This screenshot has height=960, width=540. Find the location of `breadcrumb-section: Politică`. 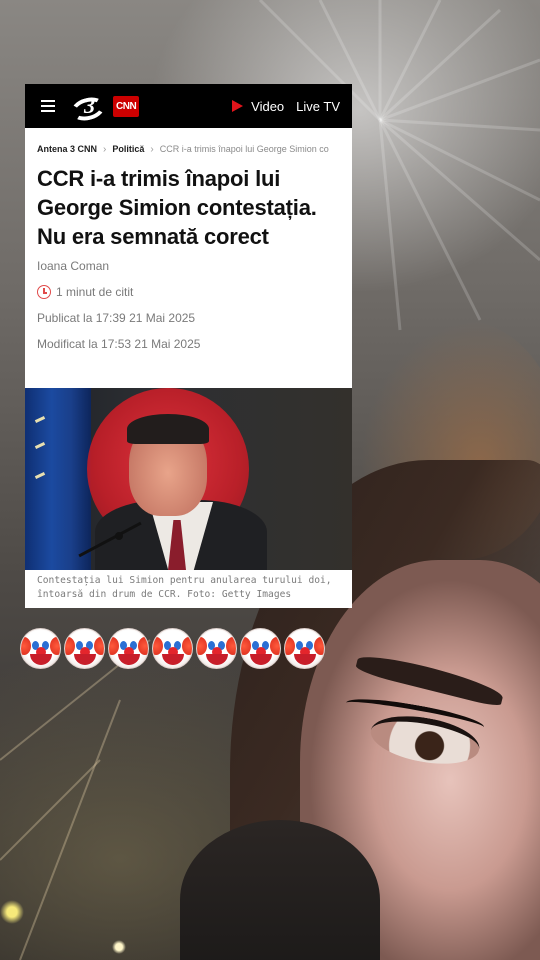

breadcrumb-section: Politică is located at coordinates (128, 149).